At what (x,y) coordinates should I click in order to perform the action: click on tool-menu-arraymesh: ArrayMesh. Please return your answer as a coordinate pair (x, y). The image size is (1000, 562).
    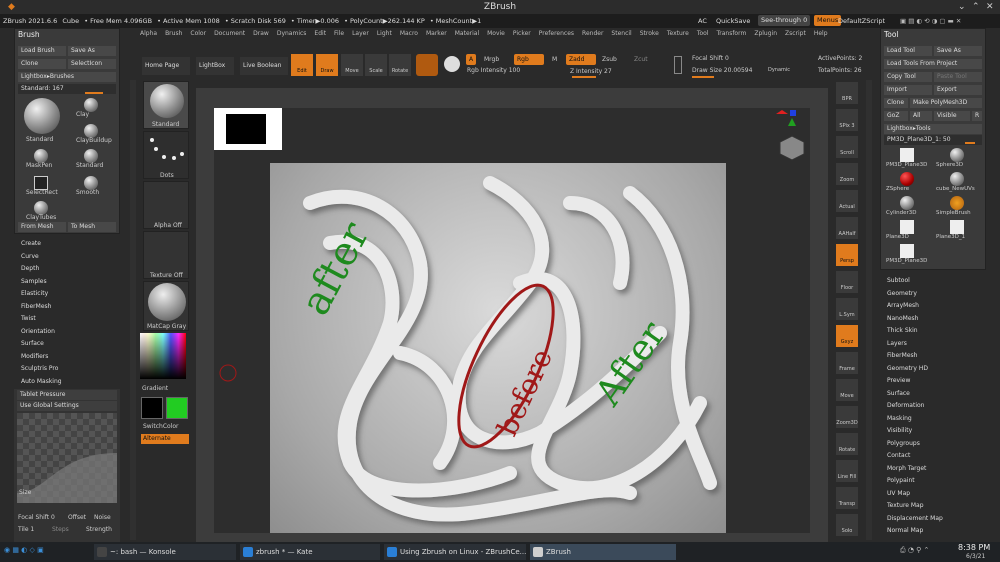
    Looking at the image, I should click on (915, 306).